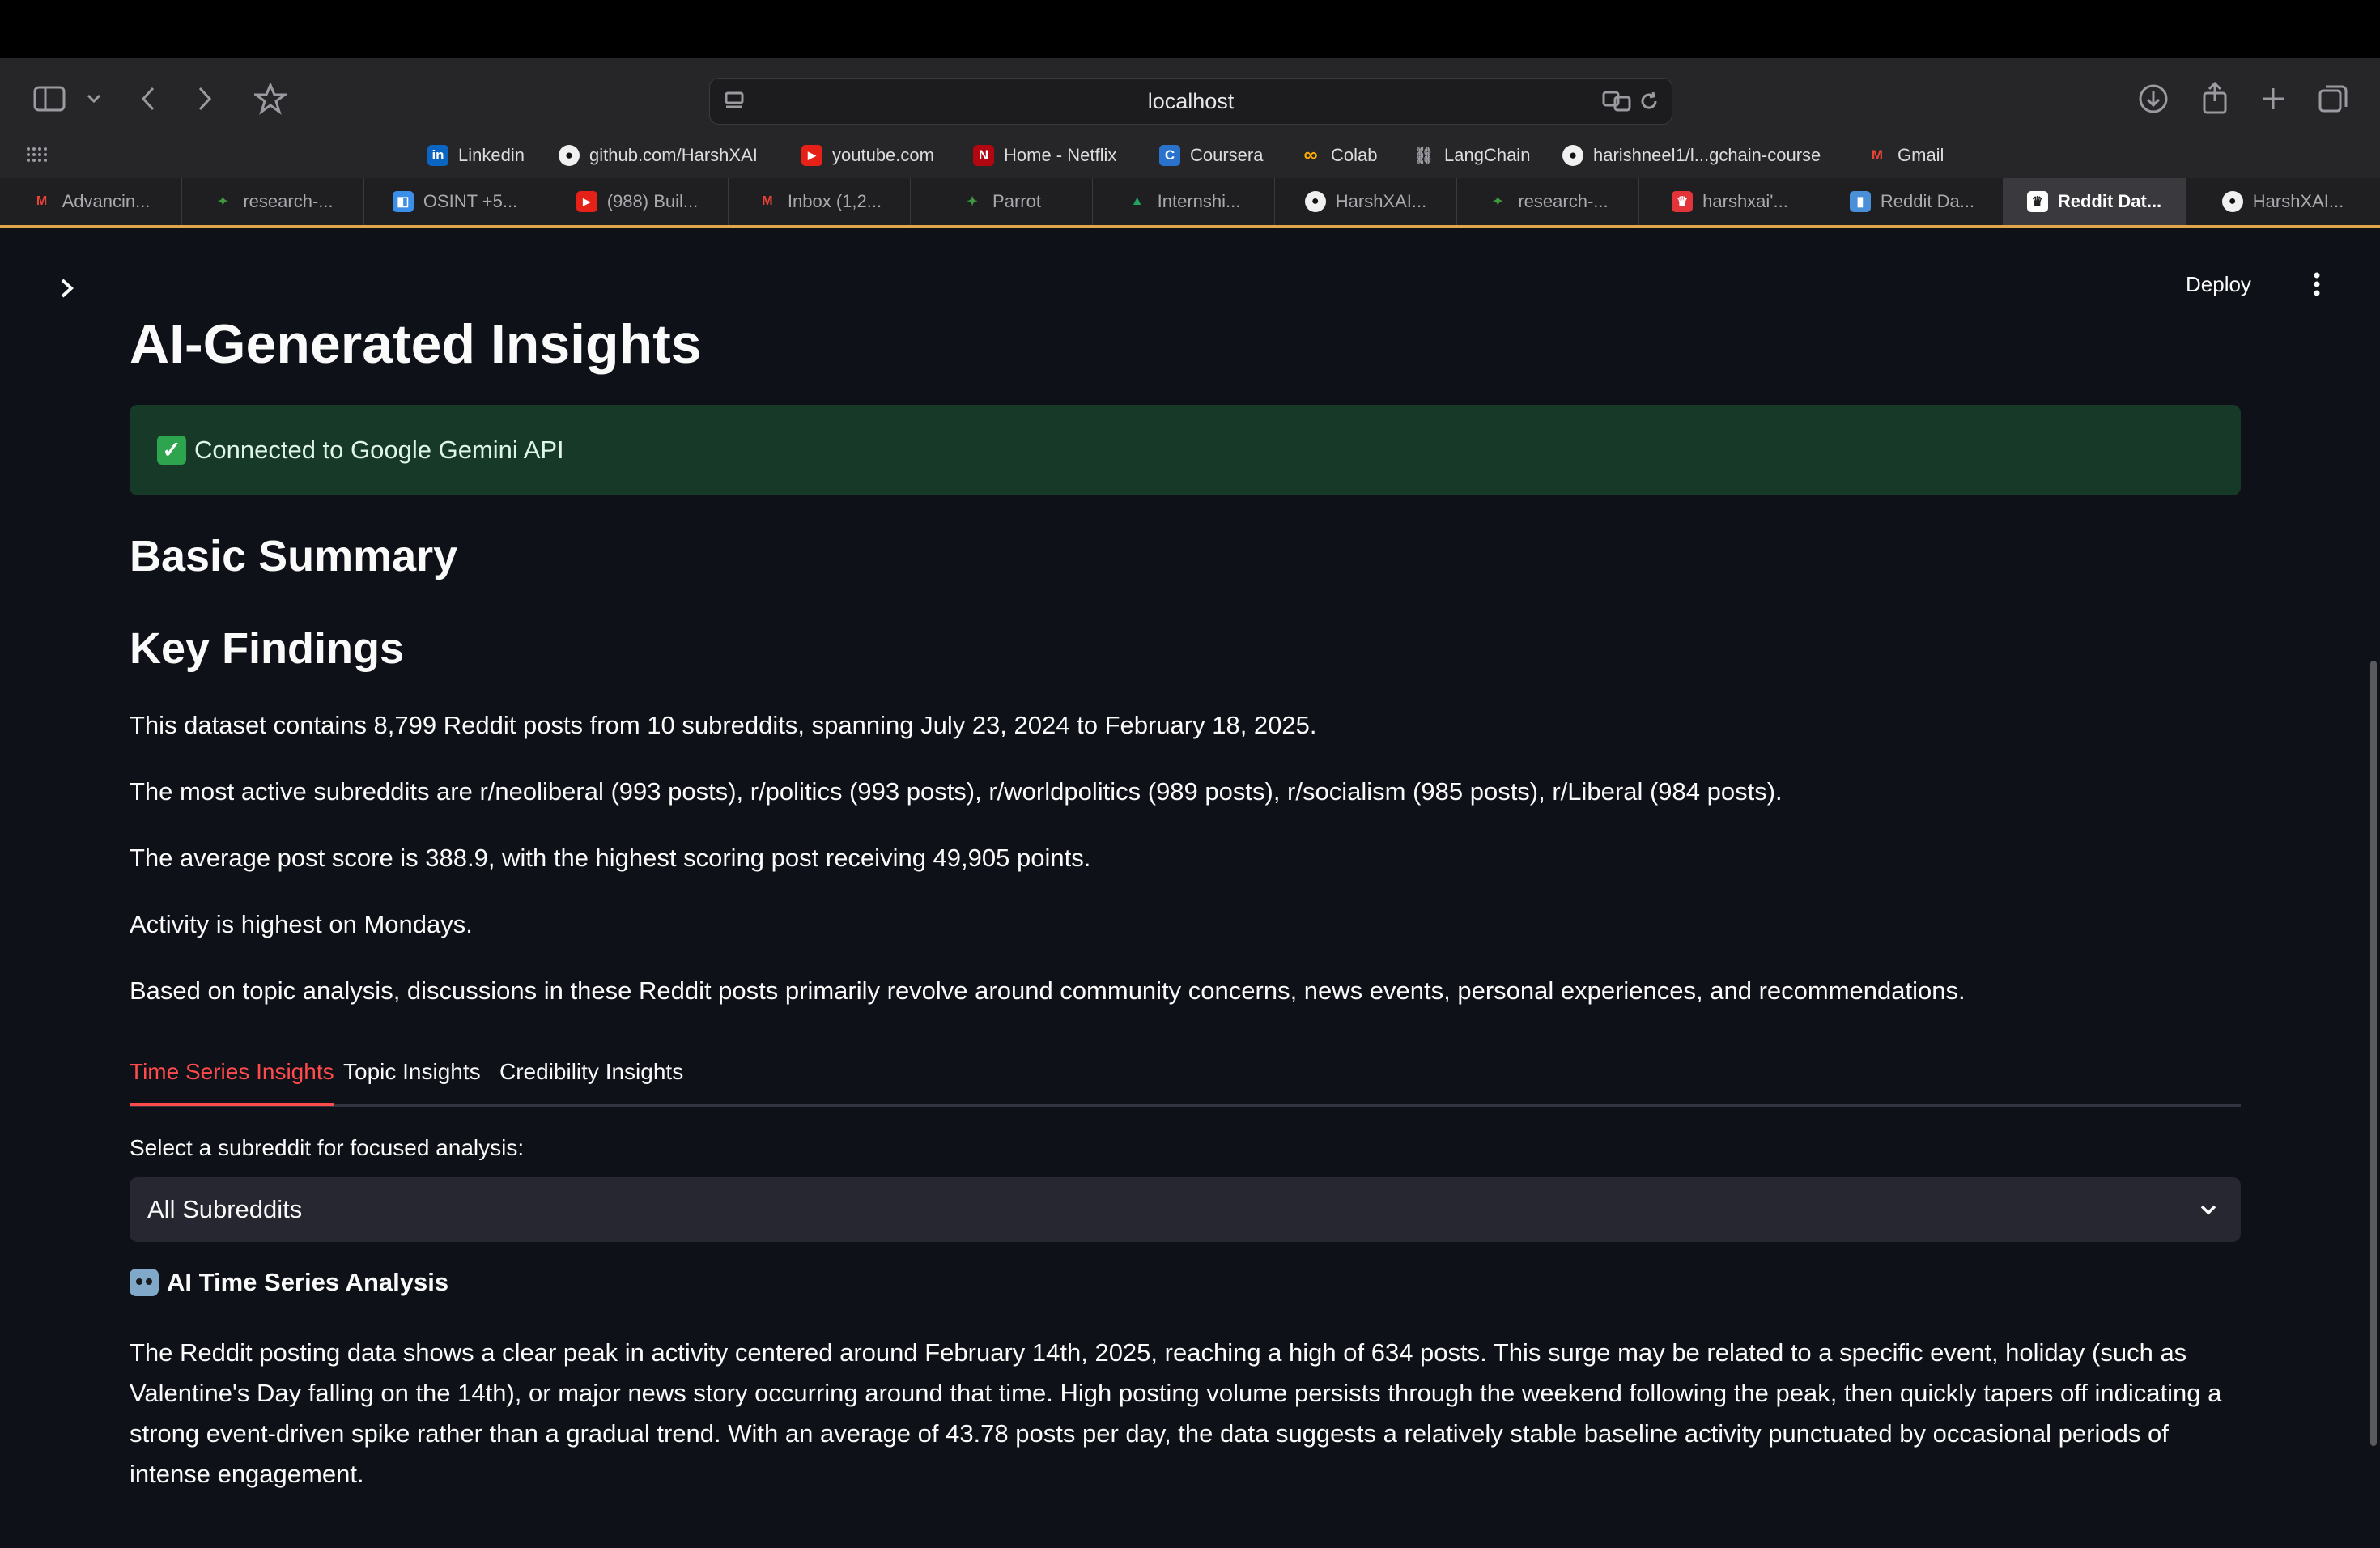  What do you see at coordinates (1423, 156) in the screenshot?
I see `link-icon: ⛓` at bounding box center [1423, 156].